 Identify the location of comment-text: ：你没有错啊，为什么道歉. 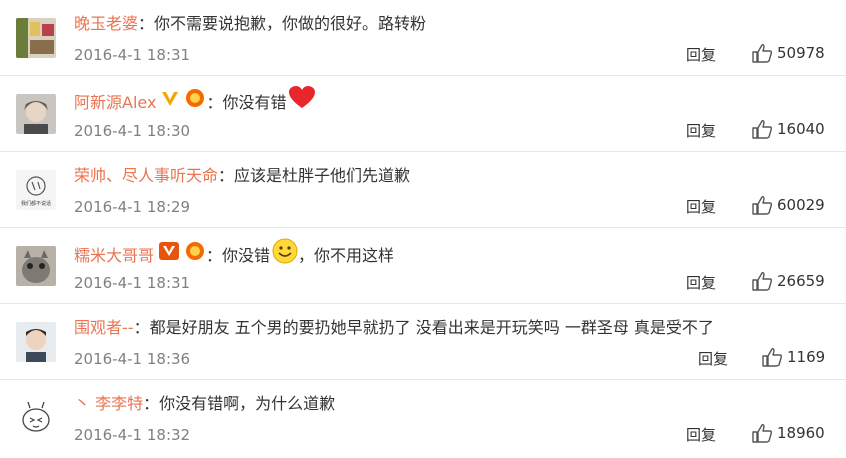
(239, 403).